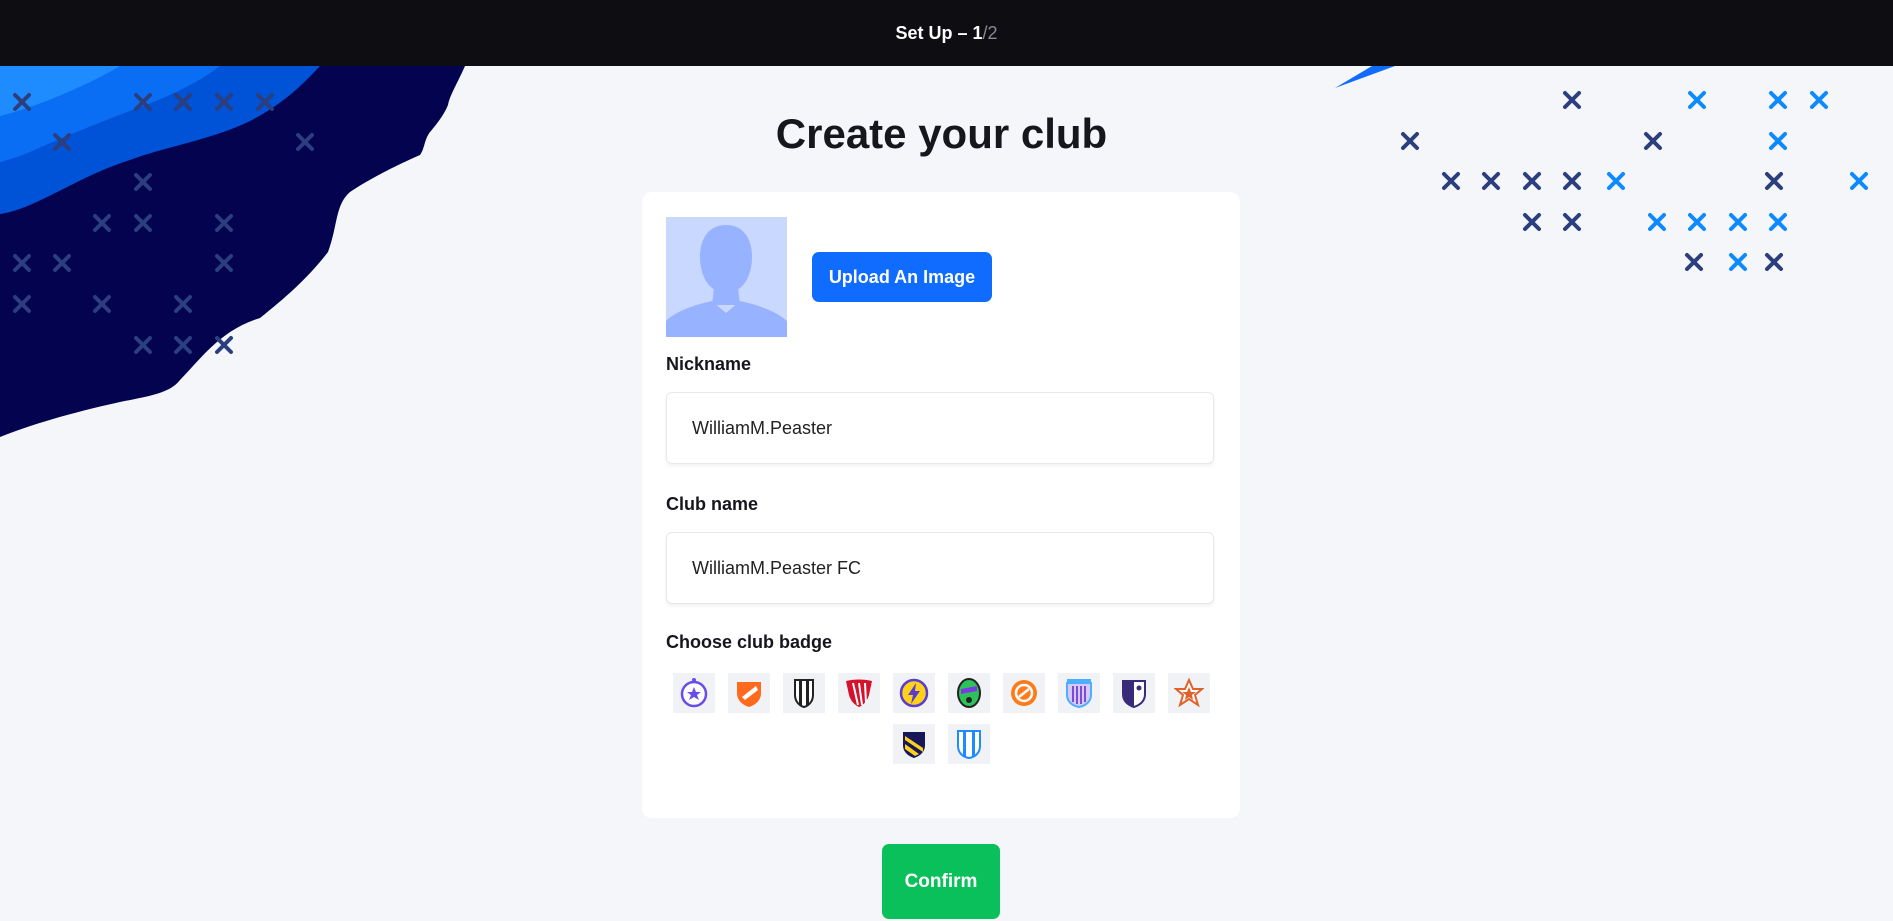 This screenshot has width=1893, height=921. I want to click on striped-shield-badge-icon, so click(803, 694).